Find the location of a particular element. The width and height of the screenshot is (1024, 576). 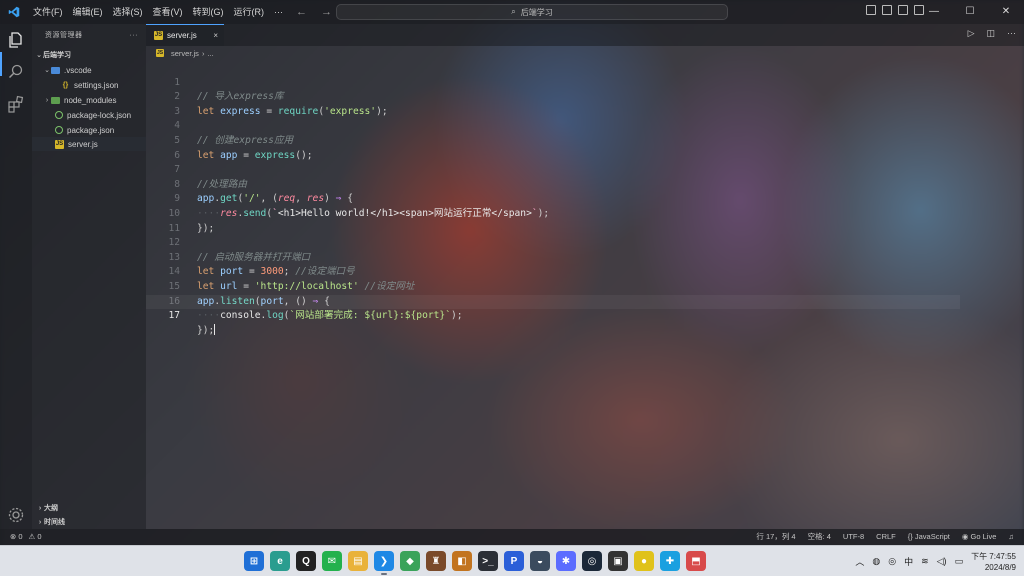

app-blue-icon: ✚ is located at coordinates (670, 561).